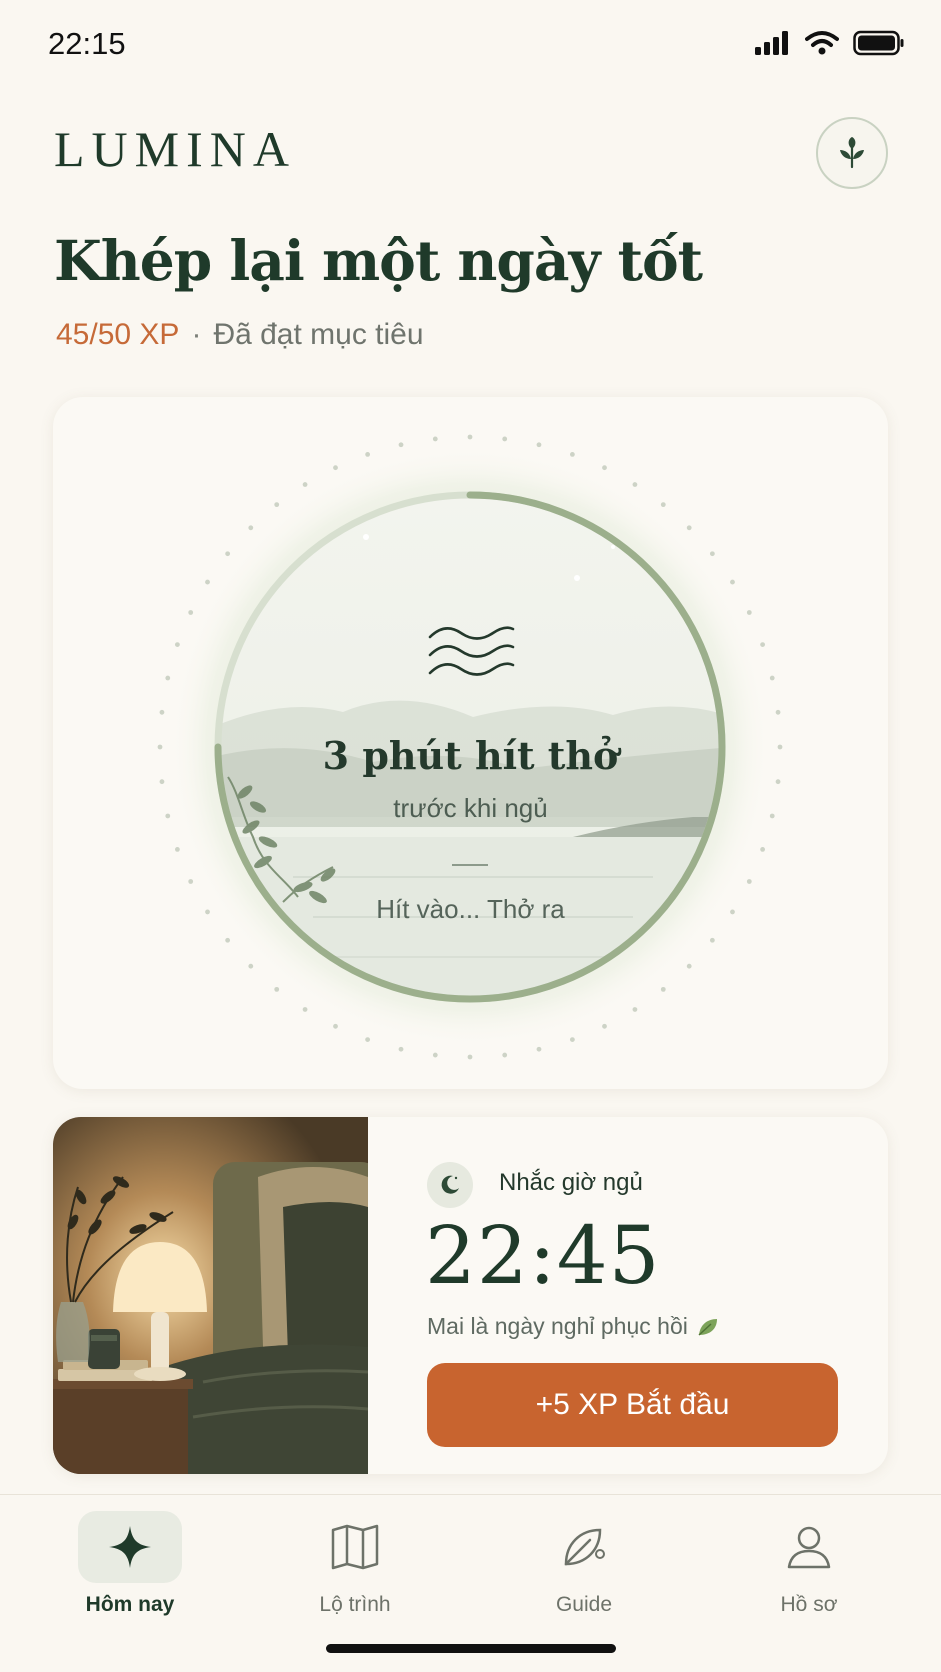  I want to click on nav-item-roadmap-wrap, so click(355, 1547).